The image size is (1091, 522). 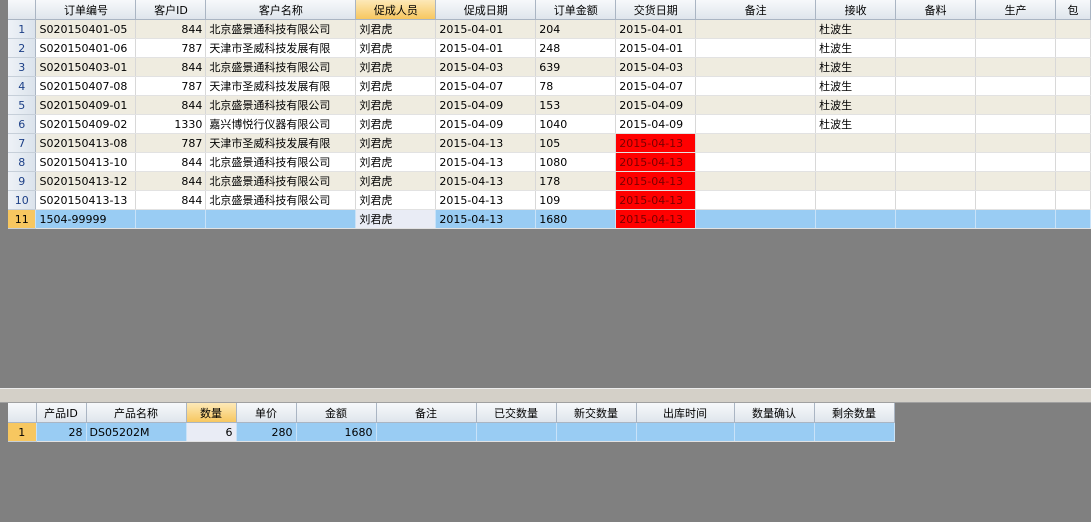 I want to click on col-delivered-qty: 已交数量, so click(x=516, y=413).